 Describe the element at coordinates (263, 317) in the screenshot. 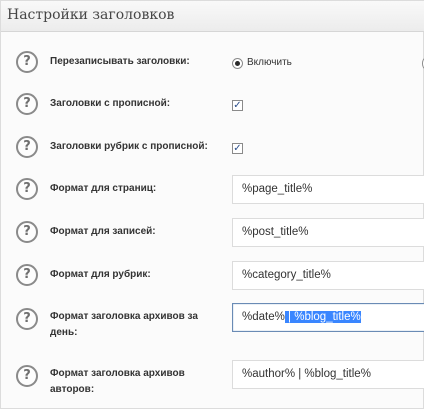

I see `input-text: %date%` at that location.